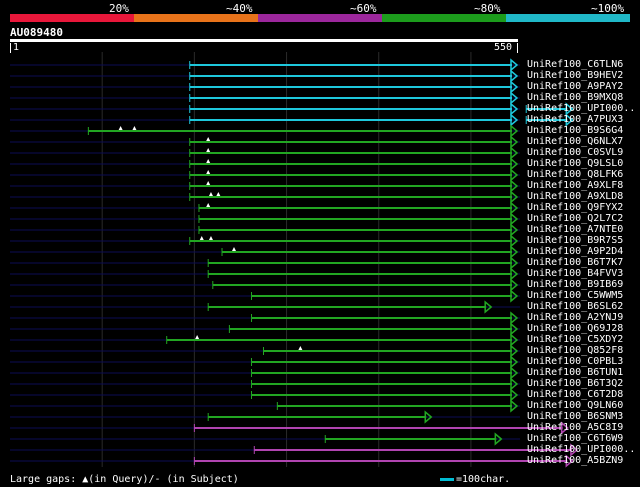  I want to click on hit-label: UniRef100_B9MXQ8, so click(575, 97).